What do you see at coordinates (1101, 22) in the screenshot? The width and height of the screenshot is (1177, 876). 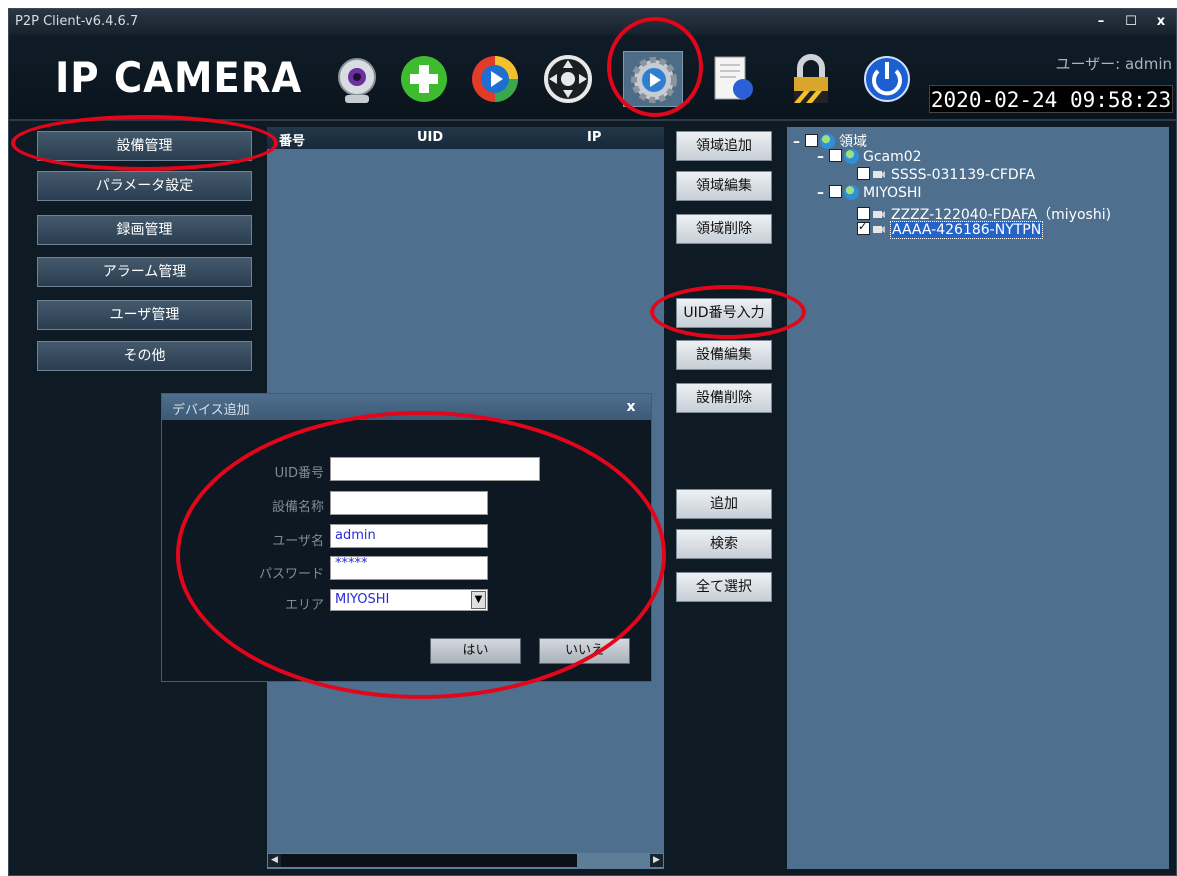 I see `minimize-button: –` at bounding box center [1101, 22].